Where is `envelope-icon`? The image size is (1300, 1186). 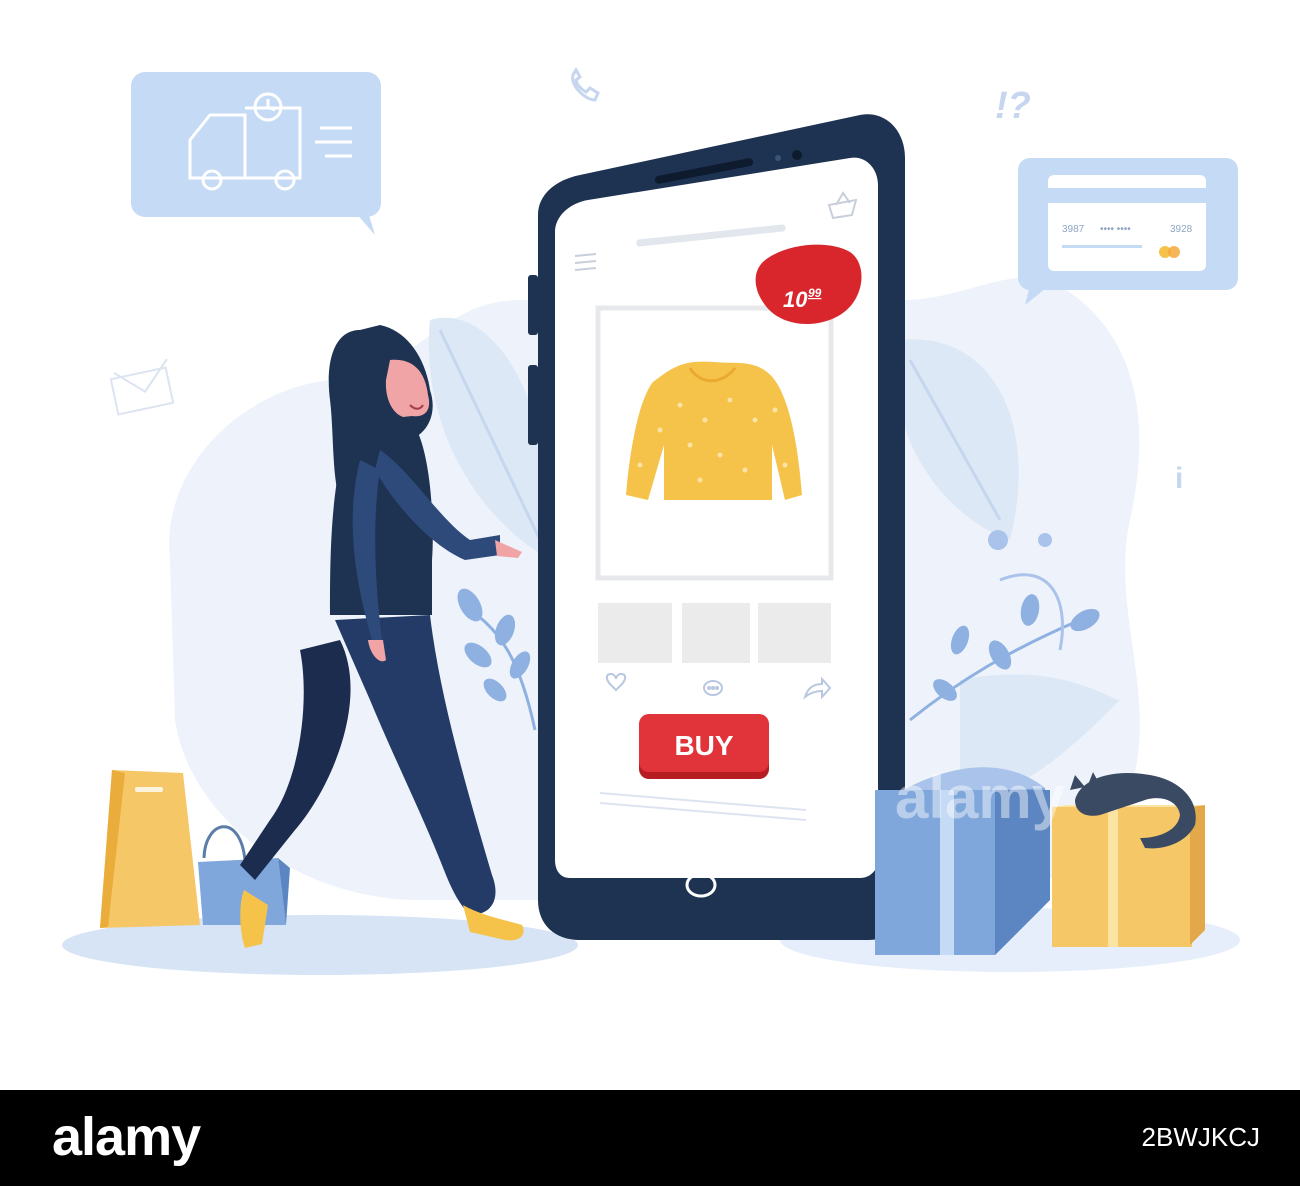 envelope-icon is located at coordinates (142, 387).